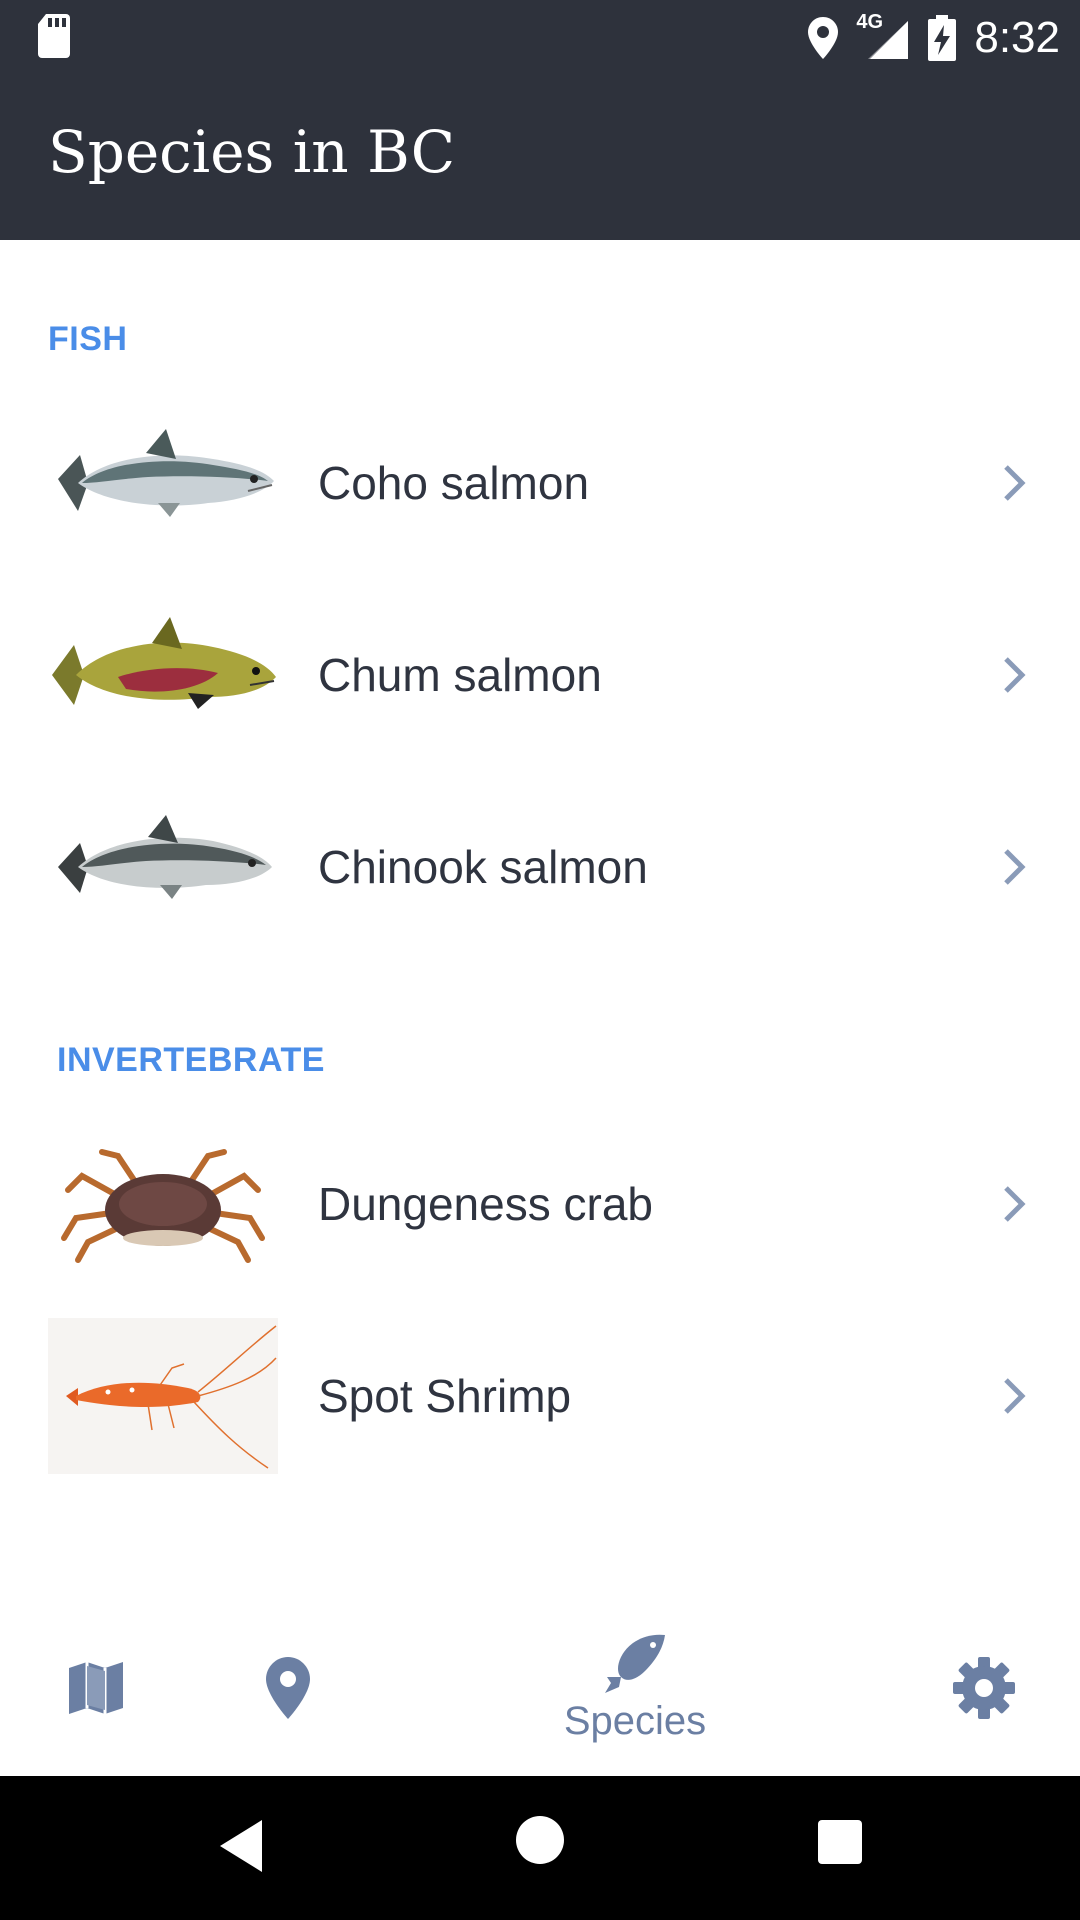  Describe the element at coordinates (252, 152) in the screenshot. I see `page-title: Species in BC` at that location.